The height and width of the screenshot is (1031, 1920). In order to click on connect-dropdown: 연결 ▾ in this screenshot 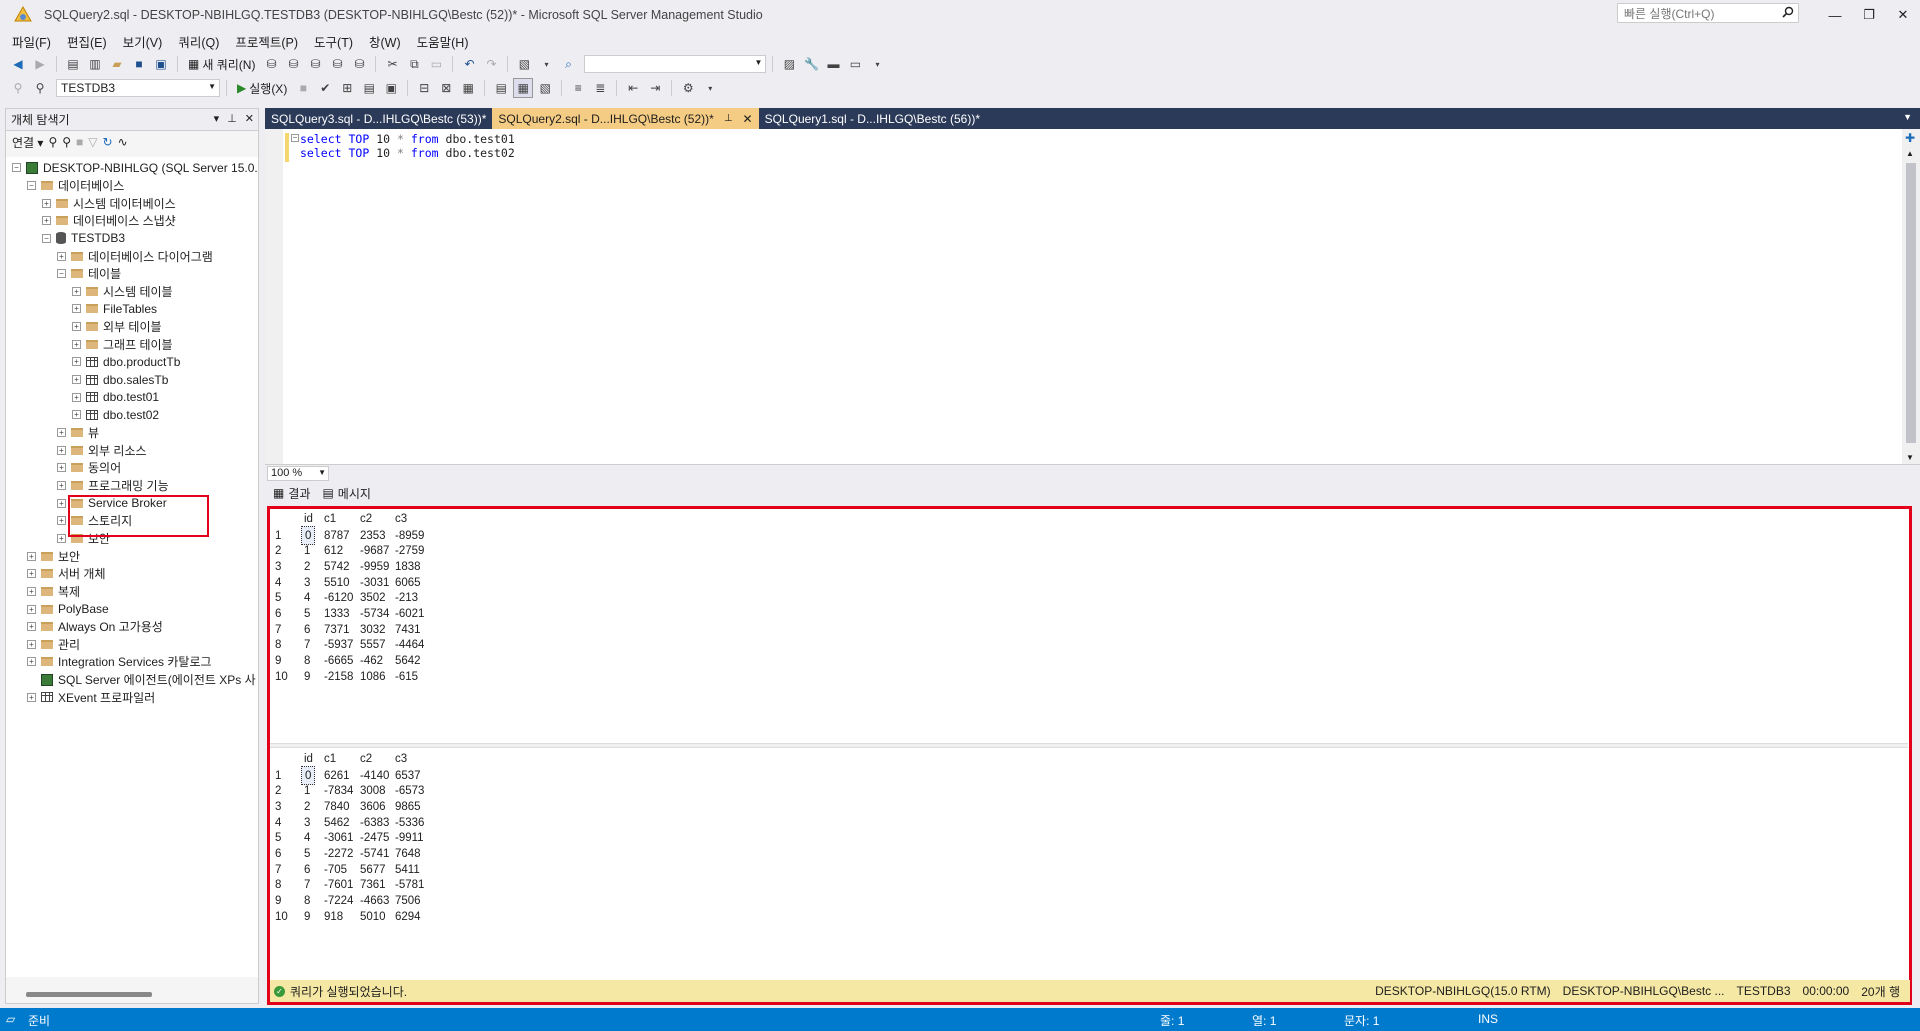, I will do `click(27, 142)`.